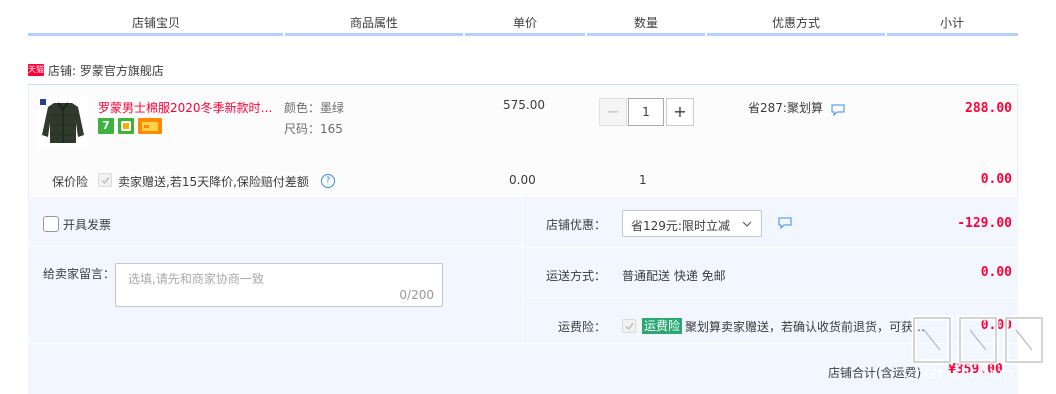 The height and width of the screenshot is (394, 1056). I want to click on product-thumbnail, so click(63, 122).